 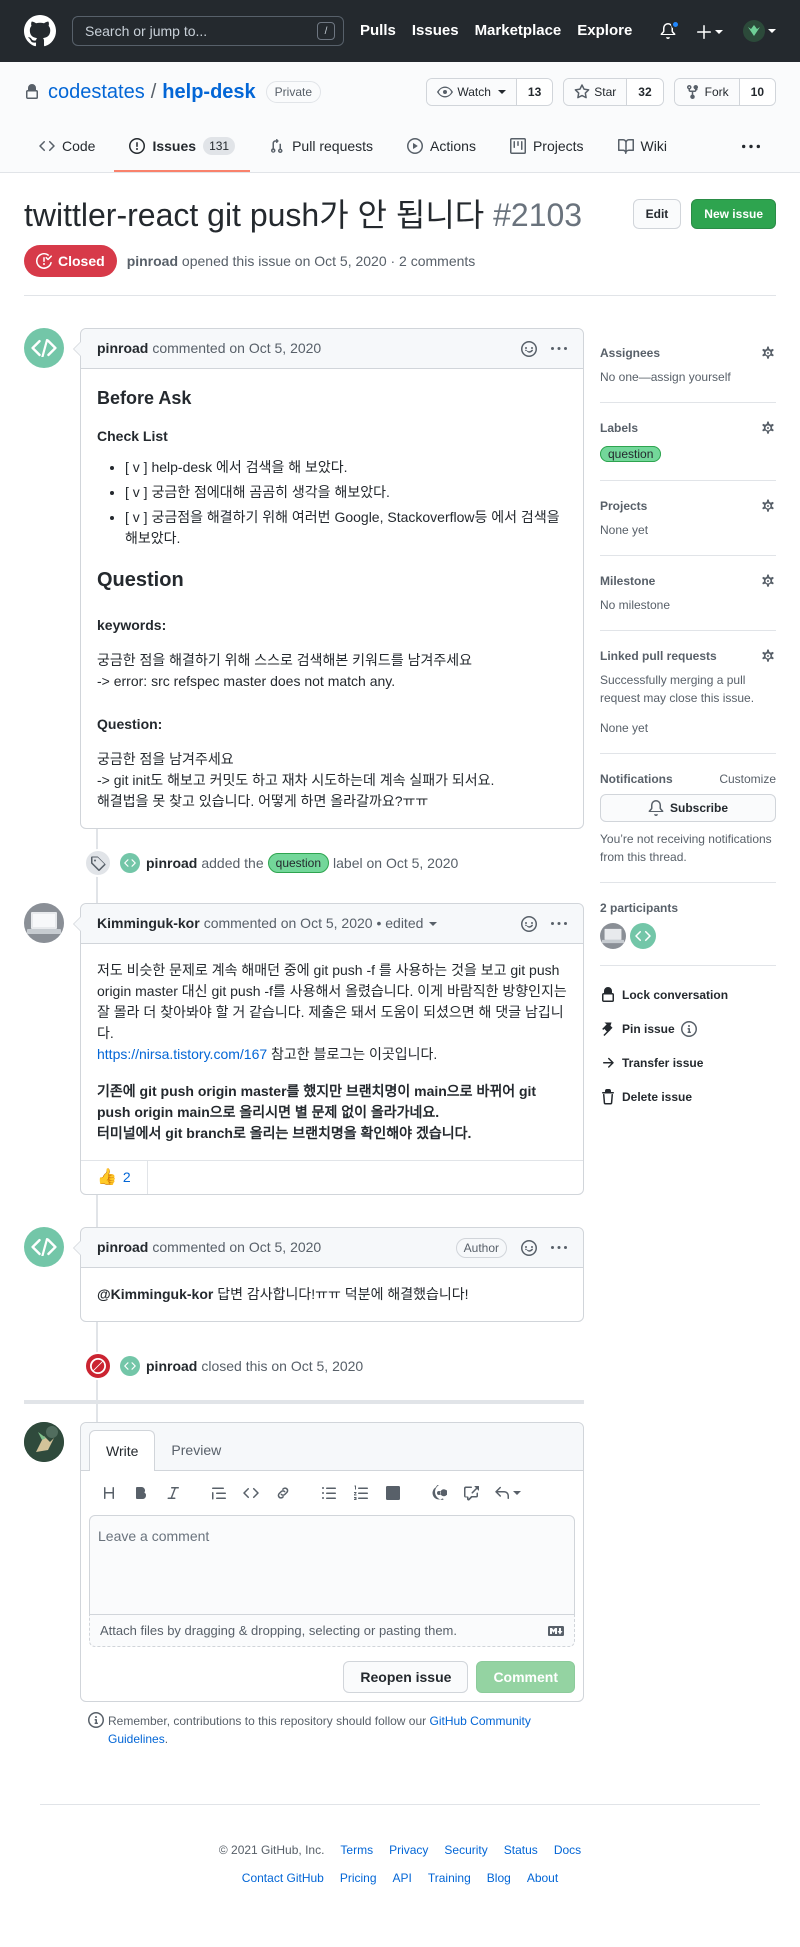 What do you see at coordinates (114, 1177) in the screenshot?
I see `reaction-thumbs-up: 👍 2` at bounding box center [114, 1177].